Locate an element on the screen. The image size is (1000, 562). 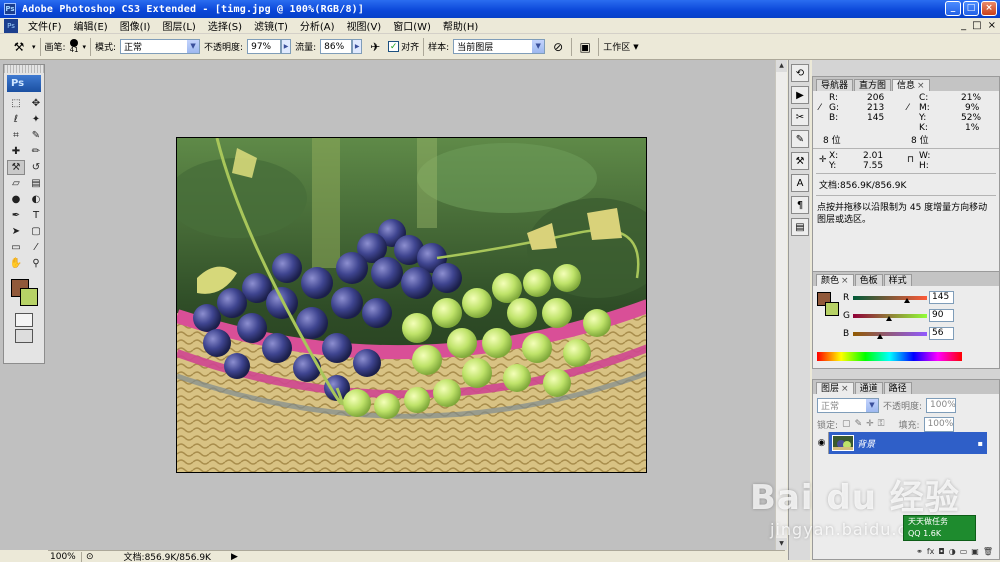
tab-paths: 路径 is located at coordinates (897, 388).